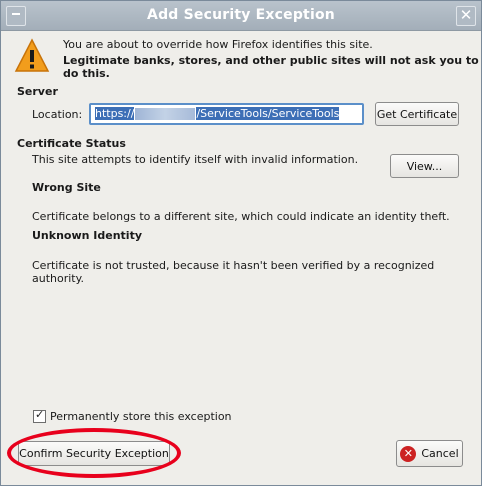  I want to click on issue-title: Unknown Identity, so click(87, 235).